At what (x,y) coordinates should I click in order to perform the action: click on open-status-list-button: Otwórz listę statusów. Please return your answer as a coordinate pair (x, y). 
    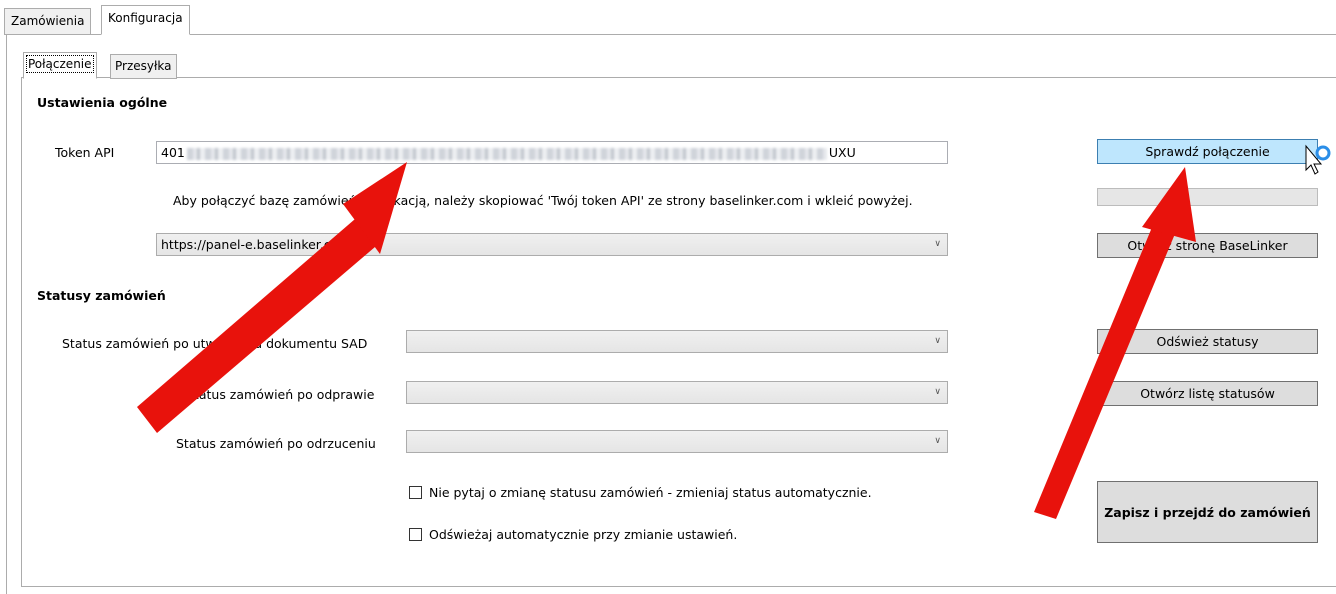
    Looking at the image, I should click on (1207, 393).